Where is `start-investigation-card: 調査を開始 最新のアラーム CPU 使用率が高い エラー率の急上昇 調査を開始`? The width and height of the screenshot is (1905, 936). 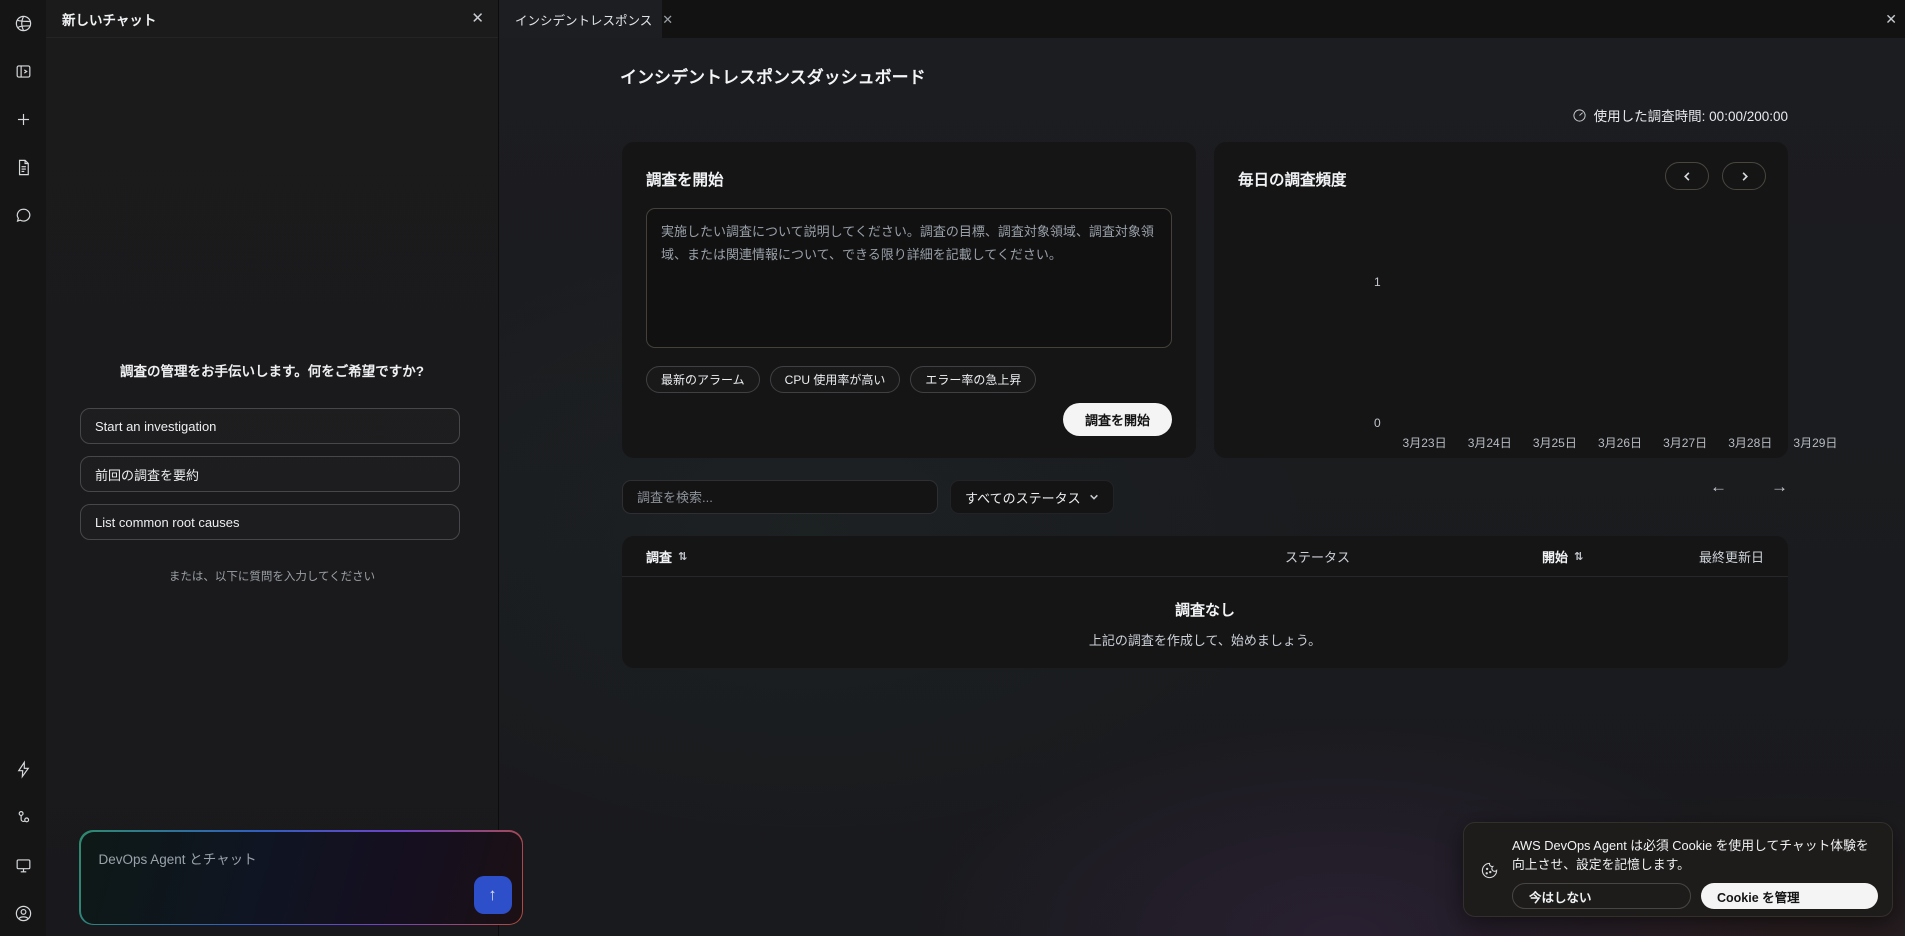 start-investigation-card: 調査を開始 最新のアラーム CPU 使用率が高い エラー率の急上昇 調査を開始 is located at coordinates (909, 300).